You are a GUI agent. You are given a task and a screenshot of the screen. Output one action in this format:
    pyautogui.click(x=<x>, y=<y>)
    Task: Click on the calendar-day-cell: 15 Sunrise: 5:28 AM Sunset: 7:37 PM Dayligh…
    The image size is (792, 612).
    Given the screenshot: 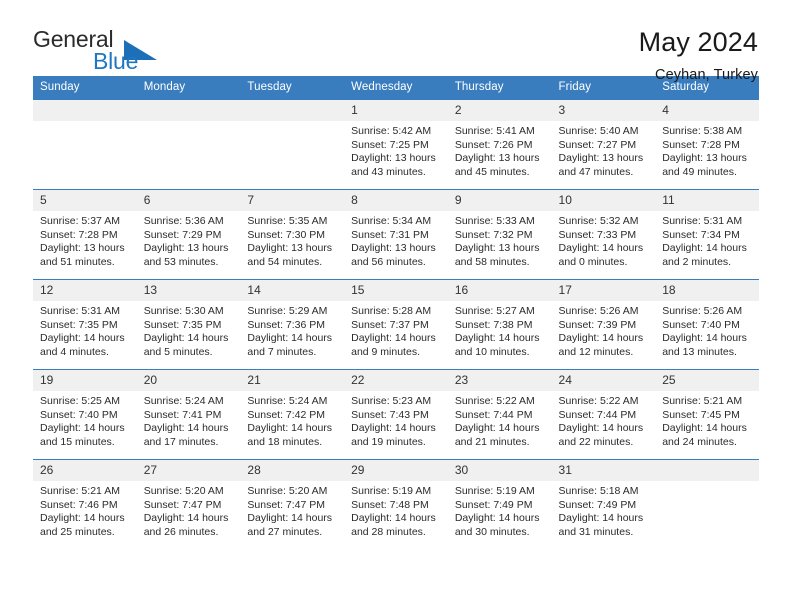 What is the action you would take?
    pyautogui.click(x=396, y=324)
    